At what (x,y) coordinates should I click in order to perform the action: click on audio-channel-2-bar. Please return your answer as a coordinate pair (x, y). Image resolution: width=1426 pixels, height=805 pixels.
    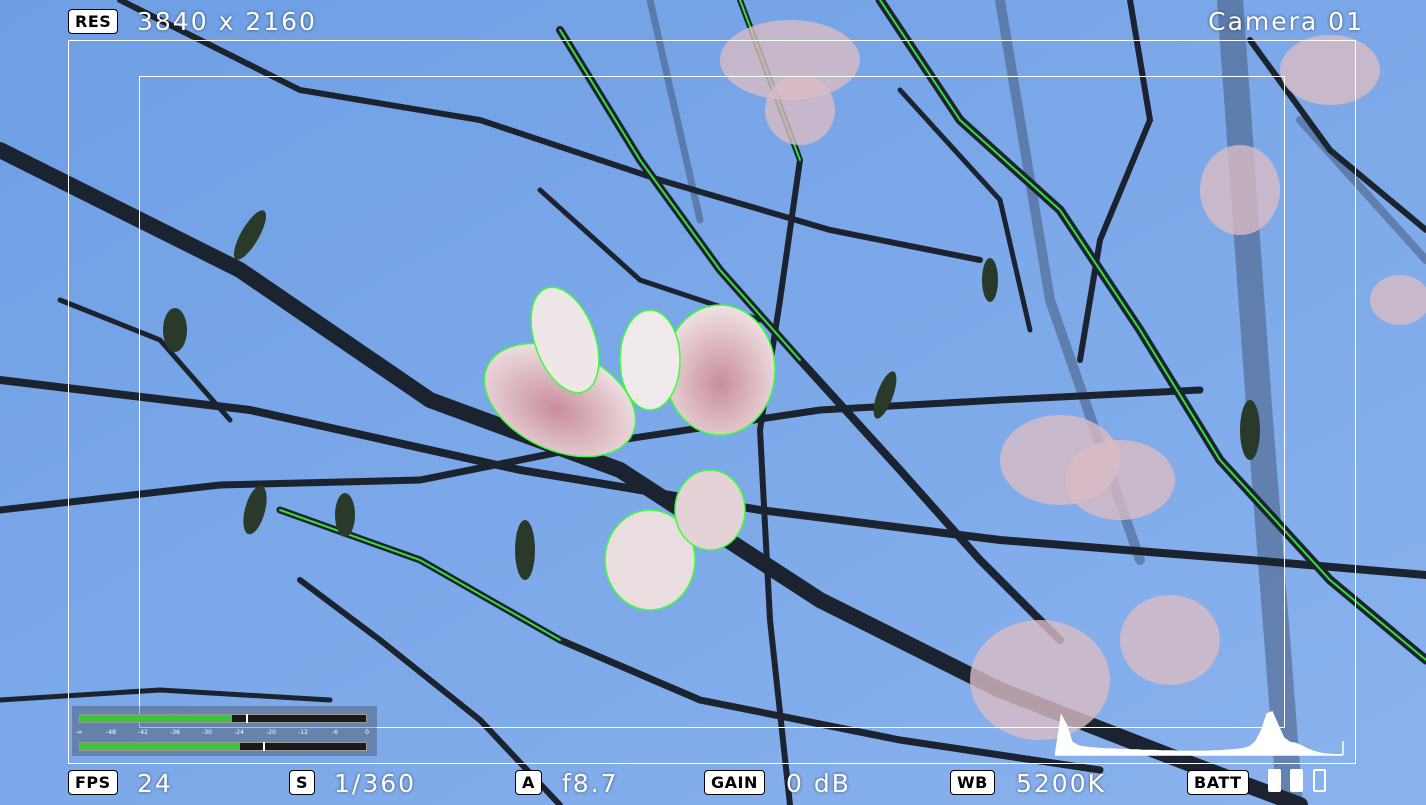
    Looking at the image, I should click on (223, 746).